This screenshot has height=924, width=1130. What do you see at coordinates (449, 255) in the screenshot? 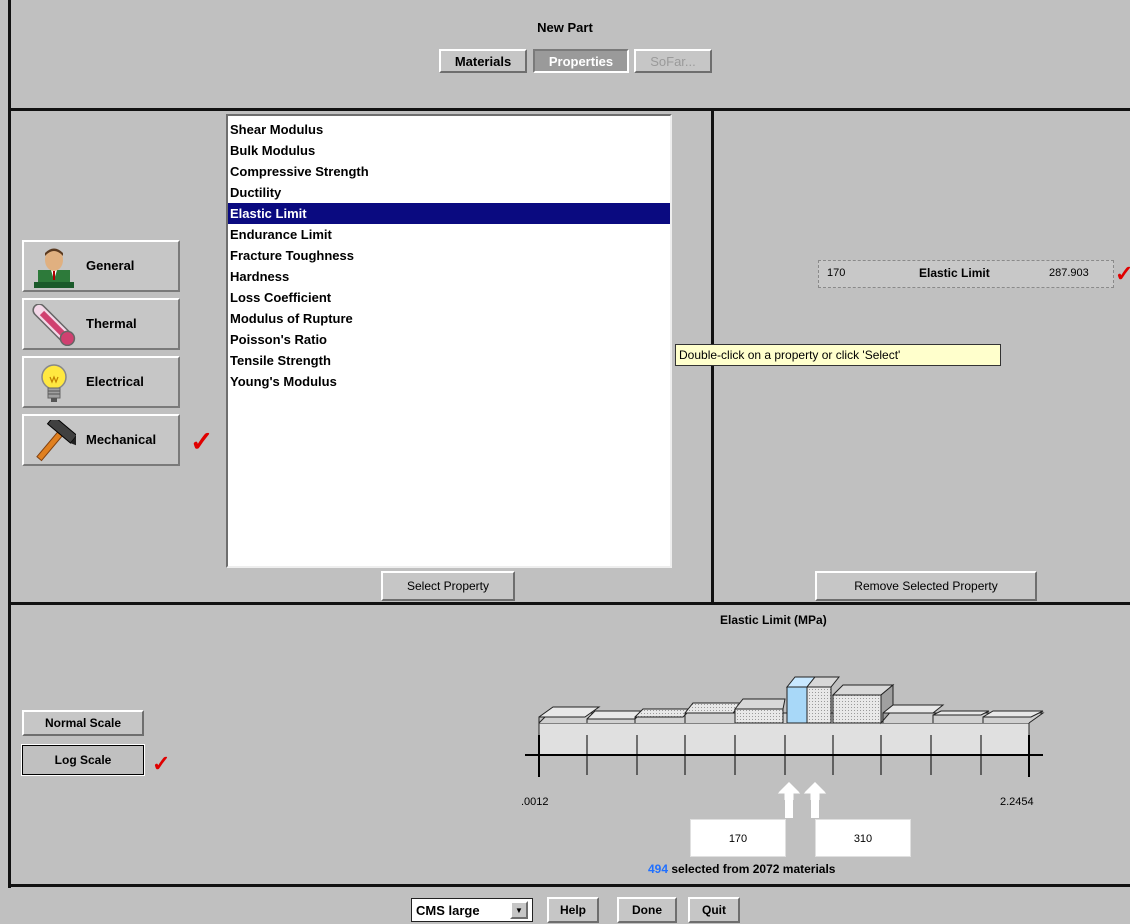
I see `property-list-item: Fracture Toughness` at bounding box center [449, 255].